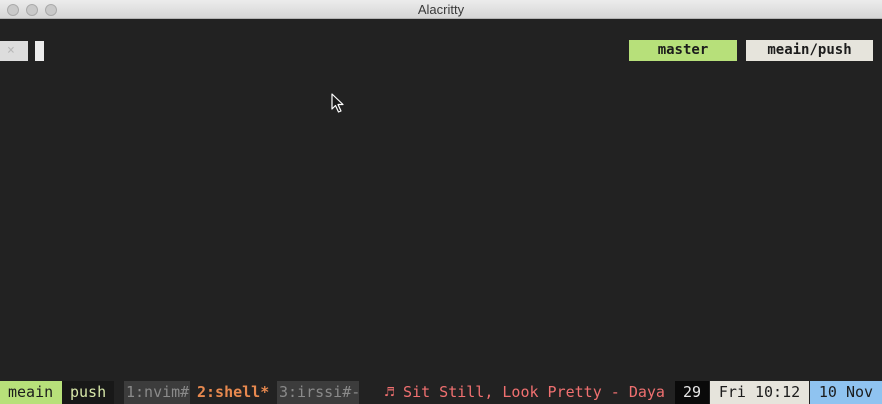 This screenshot has width=882, height=404. What do you see at coordinates (14, 51) in the screenshot?
I see `prompt-status-indicator: ×` at bounding box center [14, 51].